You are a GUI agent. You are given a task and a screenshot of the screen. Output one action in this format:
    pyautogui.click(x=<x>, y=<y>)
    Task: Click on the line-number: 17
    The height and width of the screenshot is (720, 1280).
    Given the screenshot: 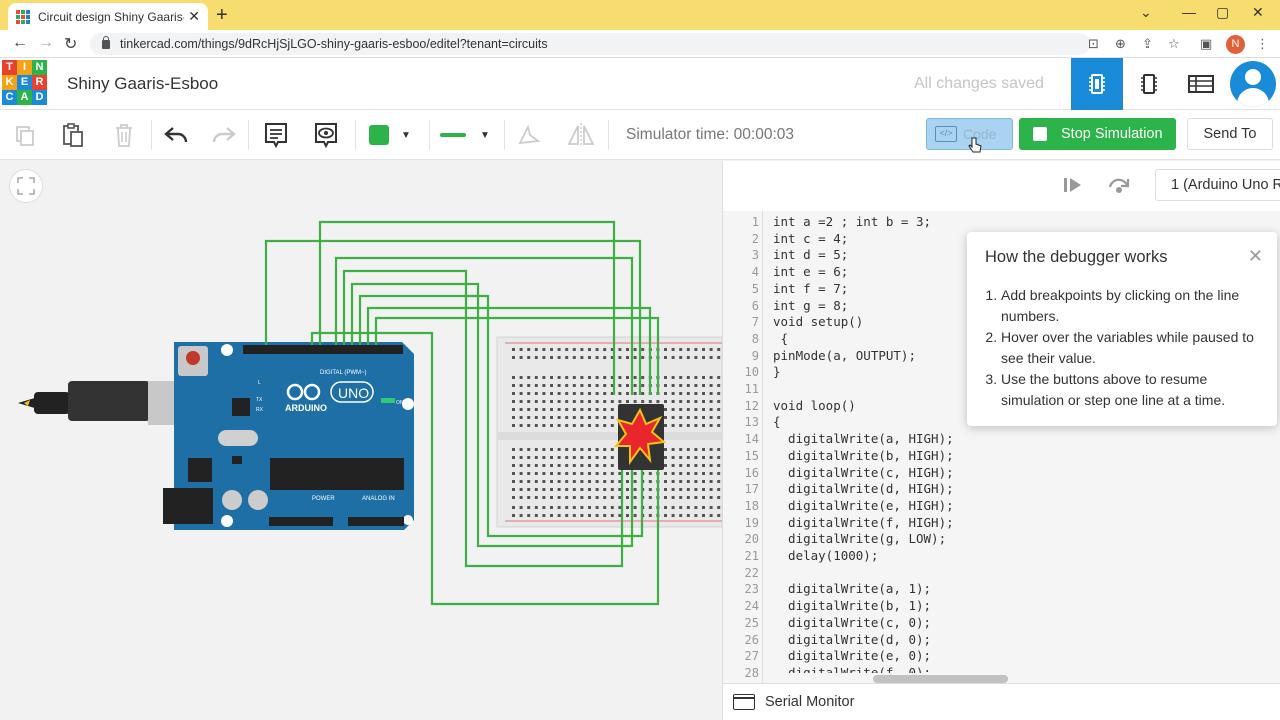 What is the action you would take?
    pyautogui.click(x=752, y=489)
    